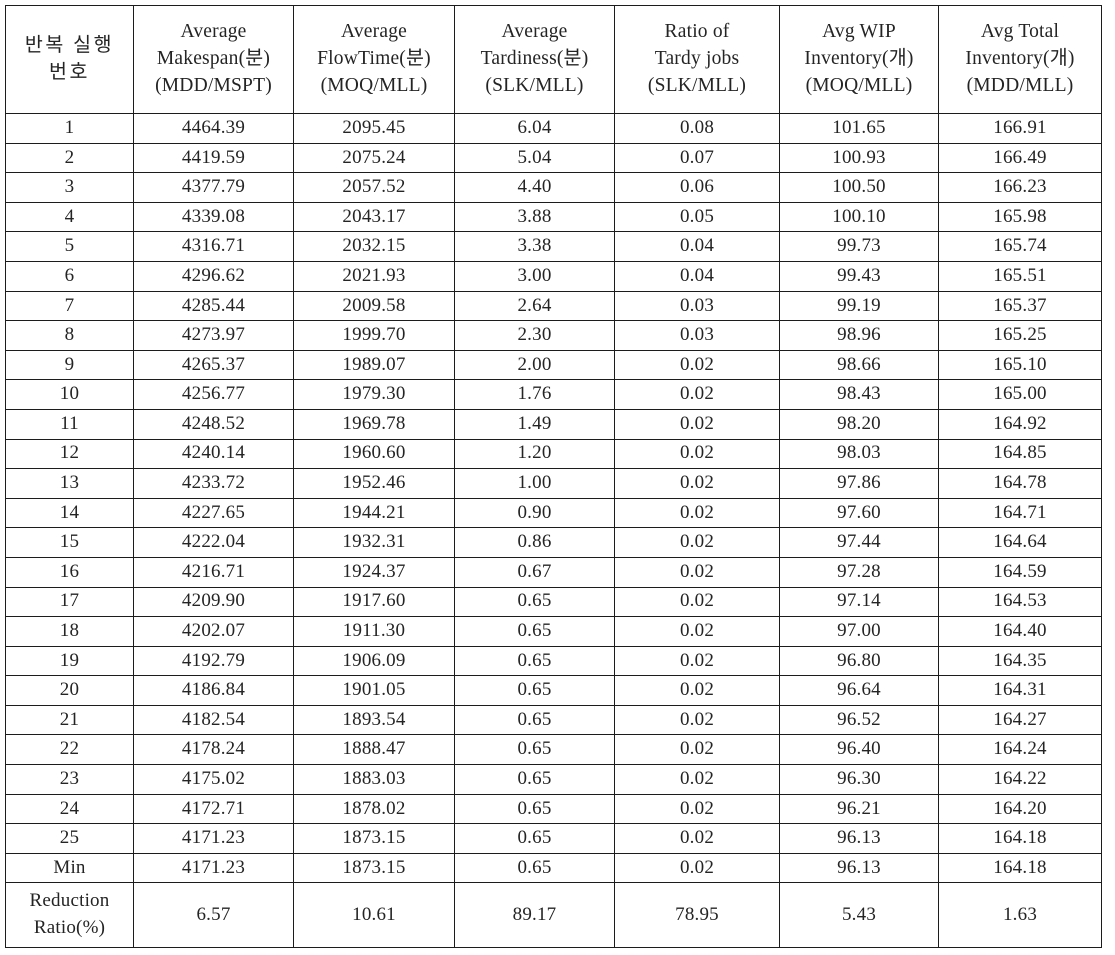 The height and width of the screenshot is (955, 1115). What do you see at coordinates (1020, 809) in the screenshot?
I see `table-cell-total_inv: 164.20` at bounding box center [1020, 809].